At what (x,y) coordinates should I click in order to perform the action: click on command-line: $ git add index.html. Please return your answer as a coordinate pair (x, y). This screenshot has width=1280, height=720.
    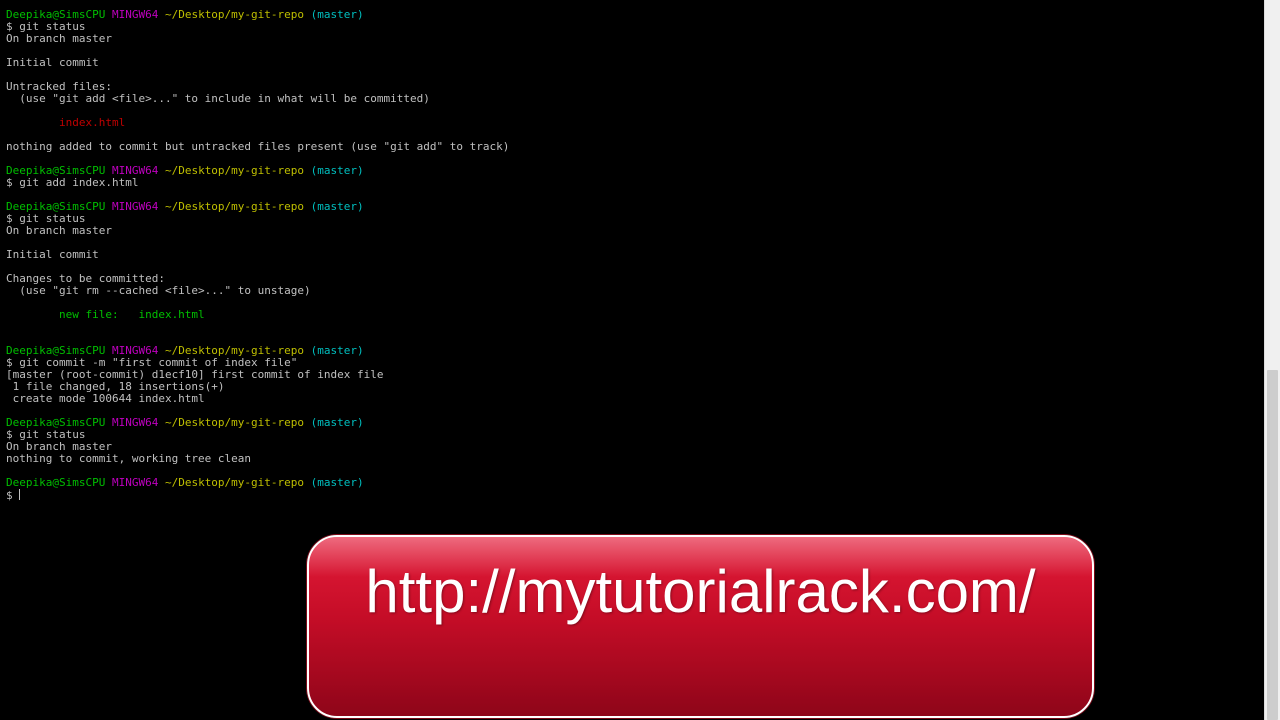
    Looking at the image, I should click on (257, 183).